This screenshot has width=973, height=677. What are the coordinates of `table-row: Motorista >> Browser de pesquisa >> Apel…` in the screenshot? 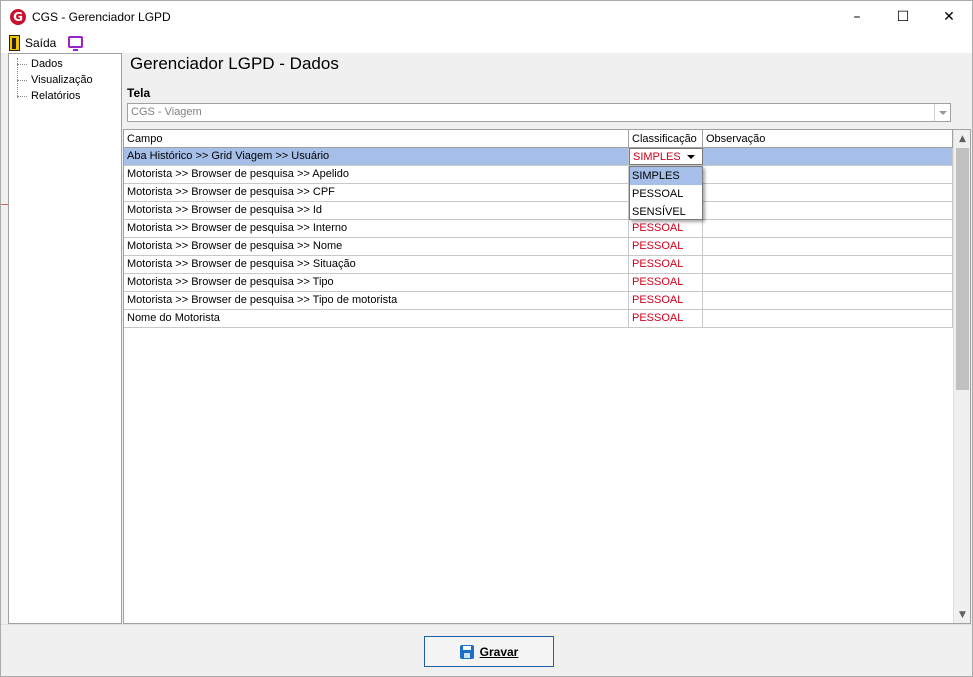 It's located at (538, 175).